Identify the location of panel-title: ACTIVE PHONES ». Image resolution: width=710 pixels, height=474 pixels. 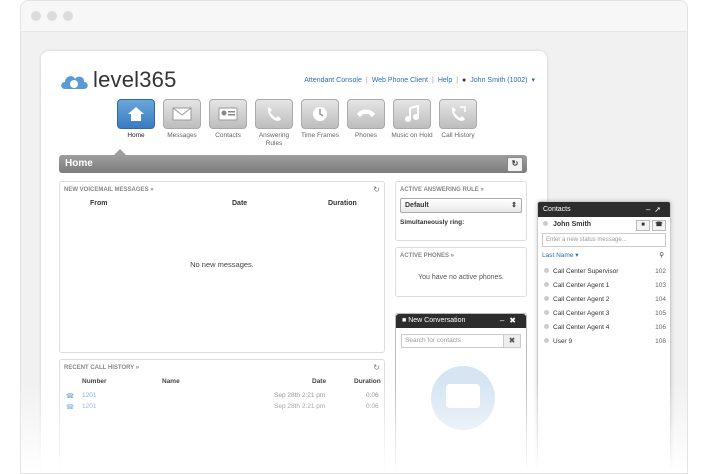
(461, 256).